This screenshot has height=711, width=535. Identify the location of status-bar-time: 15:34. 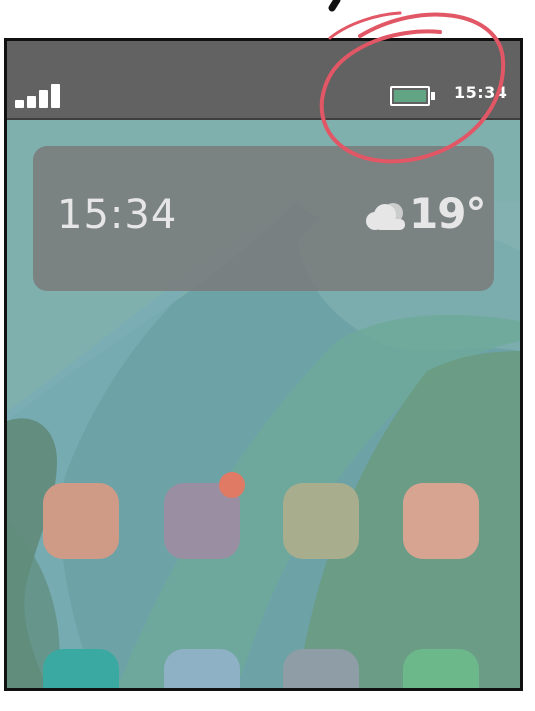
(481, 92).